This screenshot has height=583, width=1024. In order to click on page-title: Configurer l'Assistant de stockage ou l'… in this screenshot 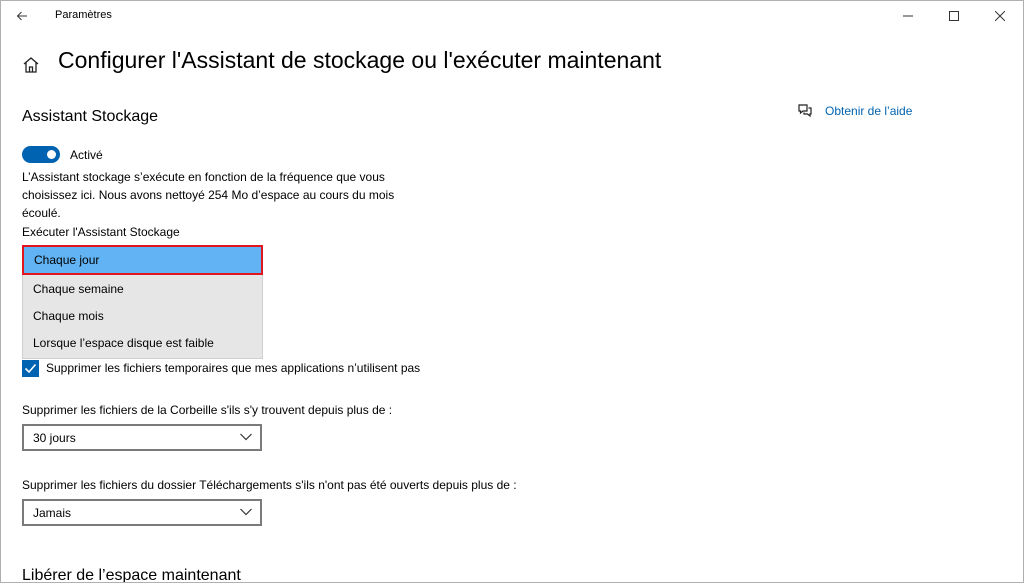, I will do `click(360, 60)`.